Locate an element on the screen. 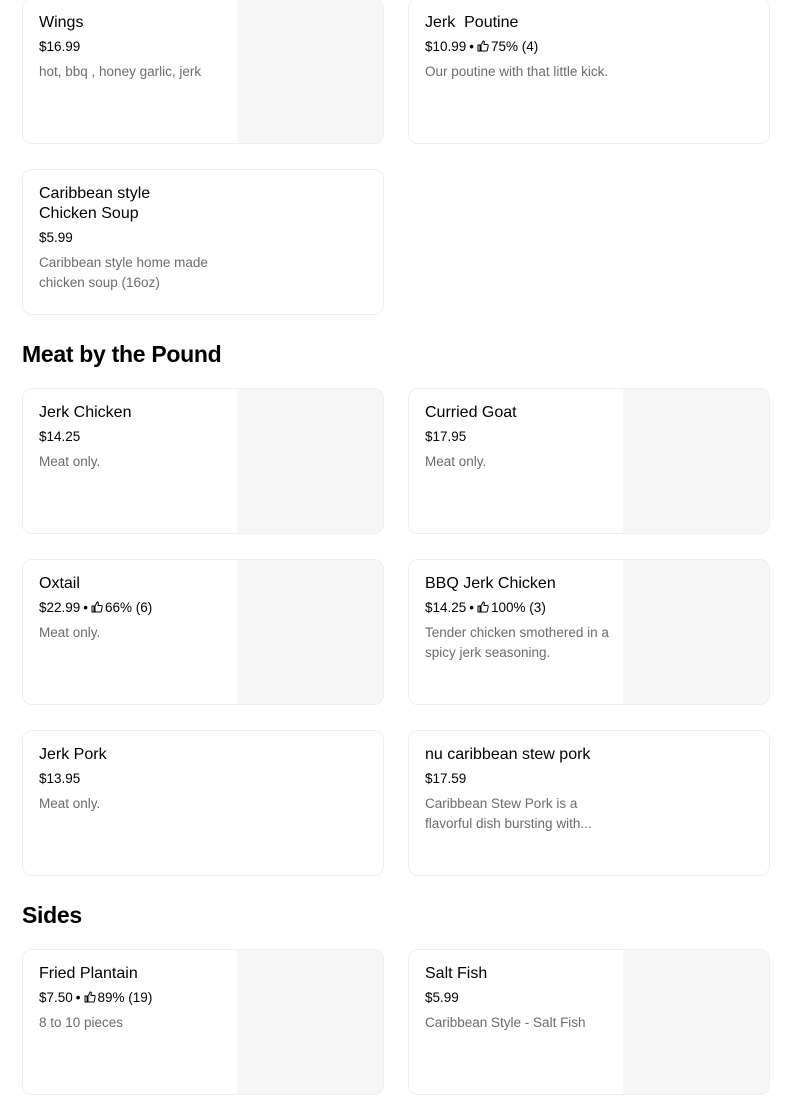 This screenshot has height=1101, width=804. item-name: Curried Goat is located at coordinates (471, 412).